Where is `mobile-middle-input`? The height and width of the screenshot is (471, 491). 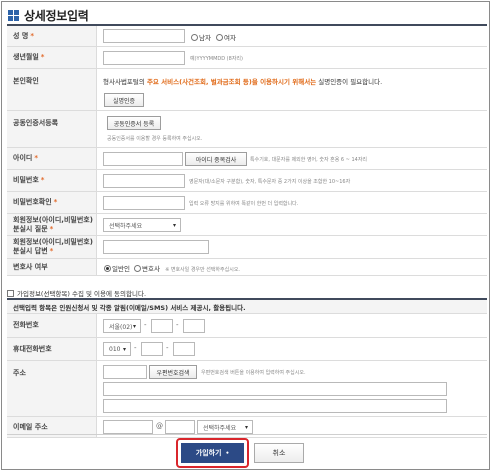
mobile-middle-input is located at coordinates (152, 349).